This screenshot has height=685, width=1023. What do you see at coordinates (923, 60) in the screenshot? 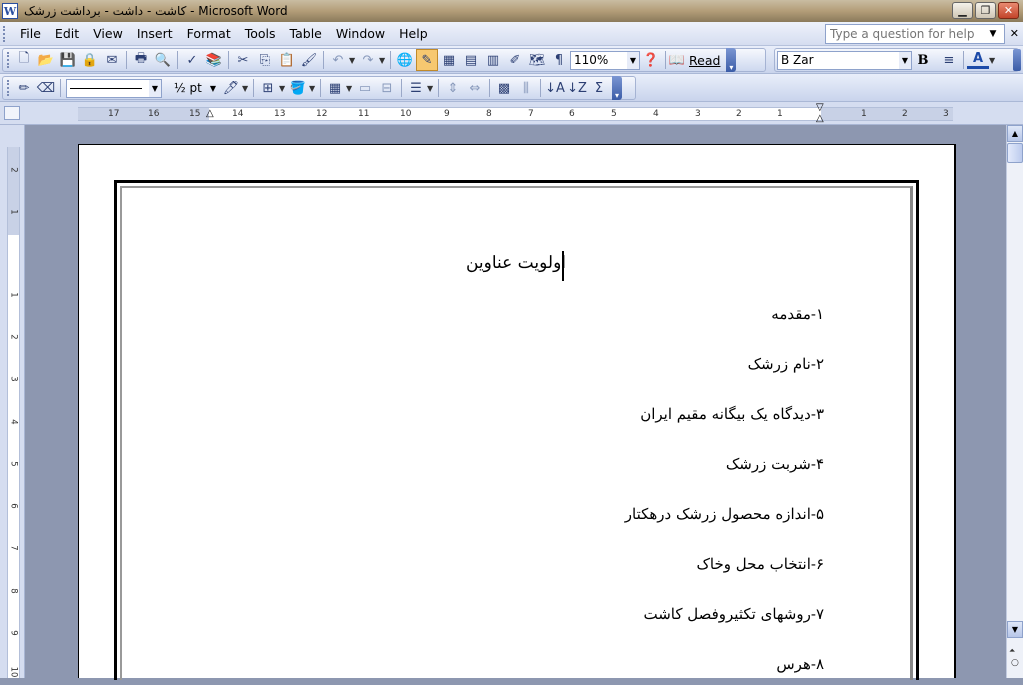
I see `bold-button: B` at bounding box center [923, 60].